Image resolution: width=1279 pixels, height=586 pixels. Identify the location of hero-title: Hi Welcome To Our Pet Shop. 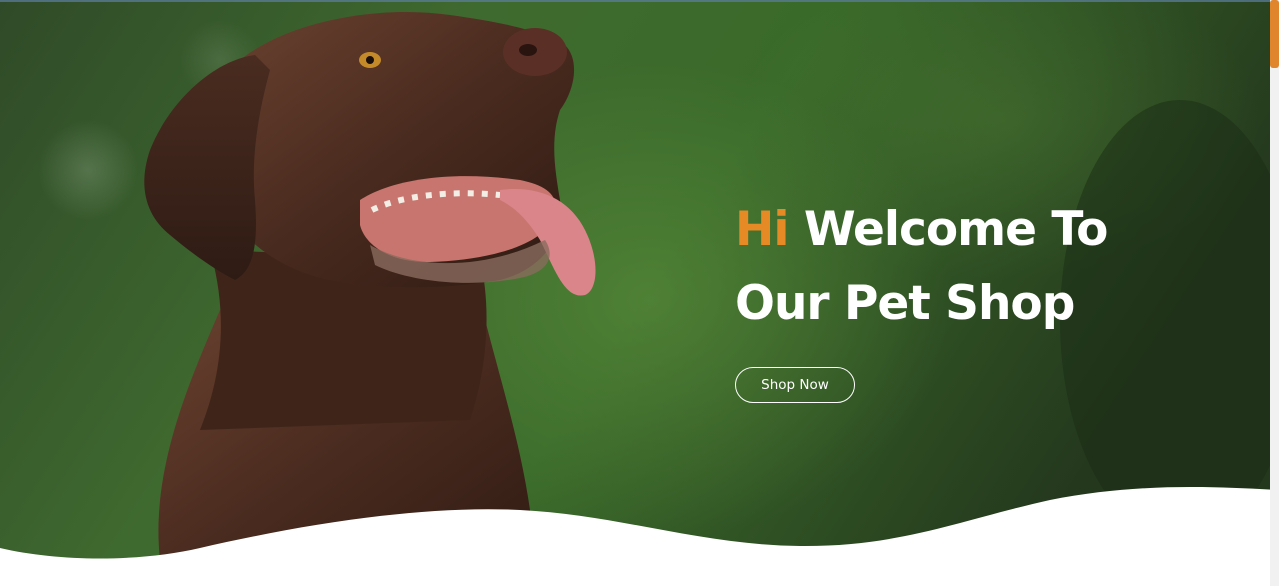
(970, 267).